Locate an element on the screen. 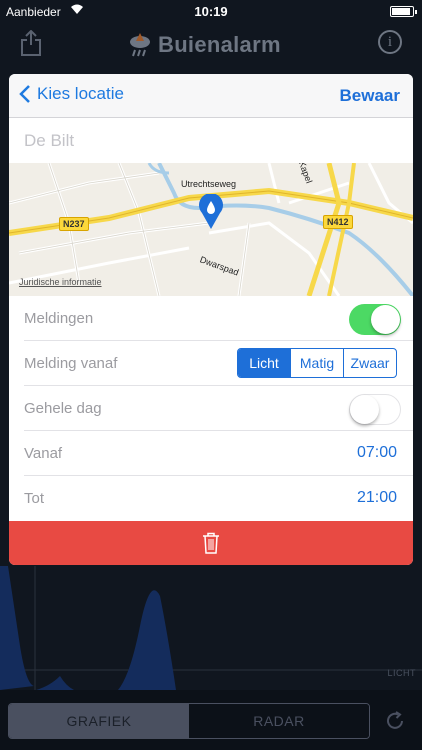 The height and width of the screenshot is (750, 422). notifications-row: Meldingen is located at coordinates (211, 318).